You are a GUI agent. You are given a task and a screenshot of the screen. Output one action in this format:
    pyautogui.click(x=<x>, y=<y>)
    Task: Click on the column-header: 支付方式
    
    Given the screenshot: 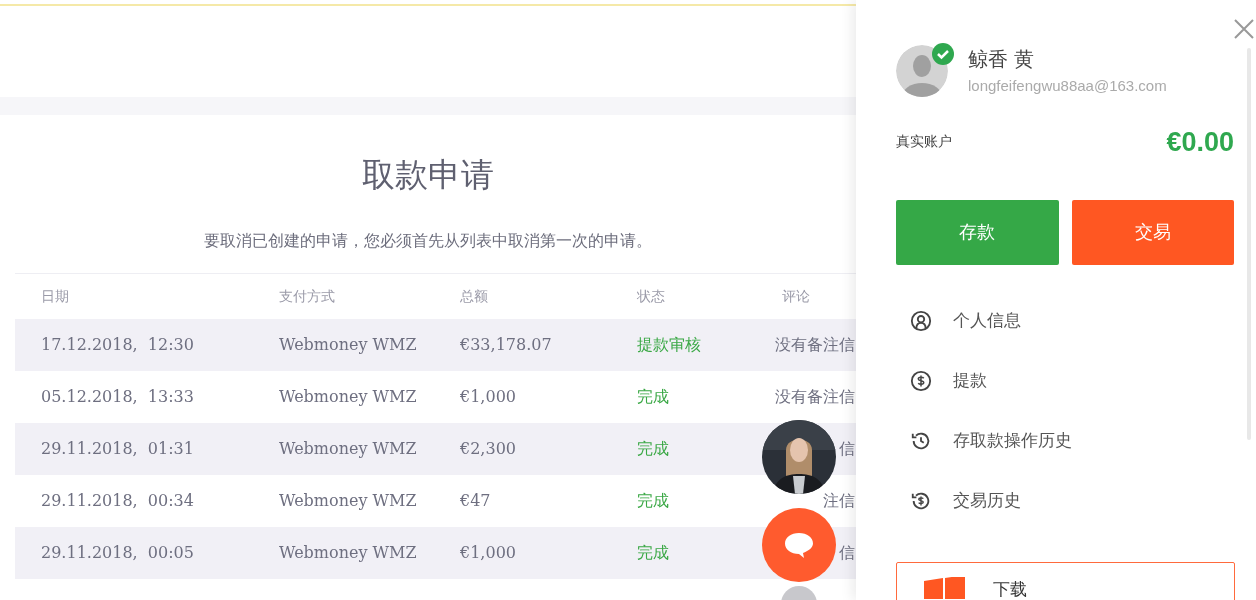 What is the action you would take?
    pyautogui.click(x=307, y=296)
    